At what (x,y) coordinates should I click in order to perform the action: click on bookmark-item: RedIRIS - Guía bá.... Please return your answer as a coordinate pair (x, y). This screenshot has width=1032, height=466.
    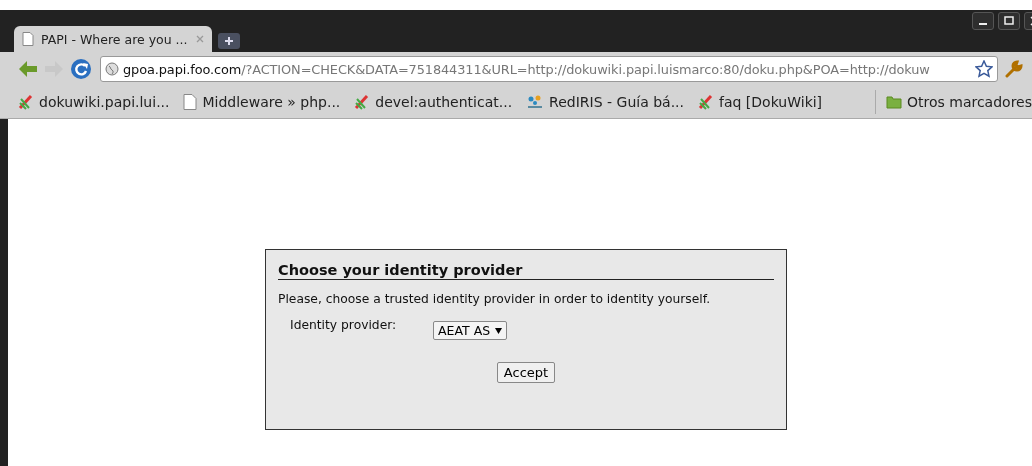
    Looking at the image, I should click on (605, 102).